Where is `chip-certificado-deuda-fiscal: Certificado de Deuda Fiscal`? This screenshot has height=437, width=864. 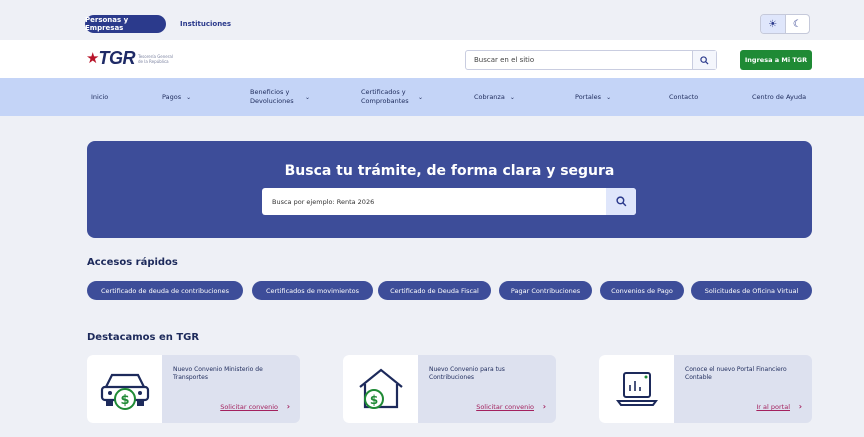 chip-certificado-deuda-fiscal: Certificado de Deuda Fiscal is located at coordinates (434, 290).